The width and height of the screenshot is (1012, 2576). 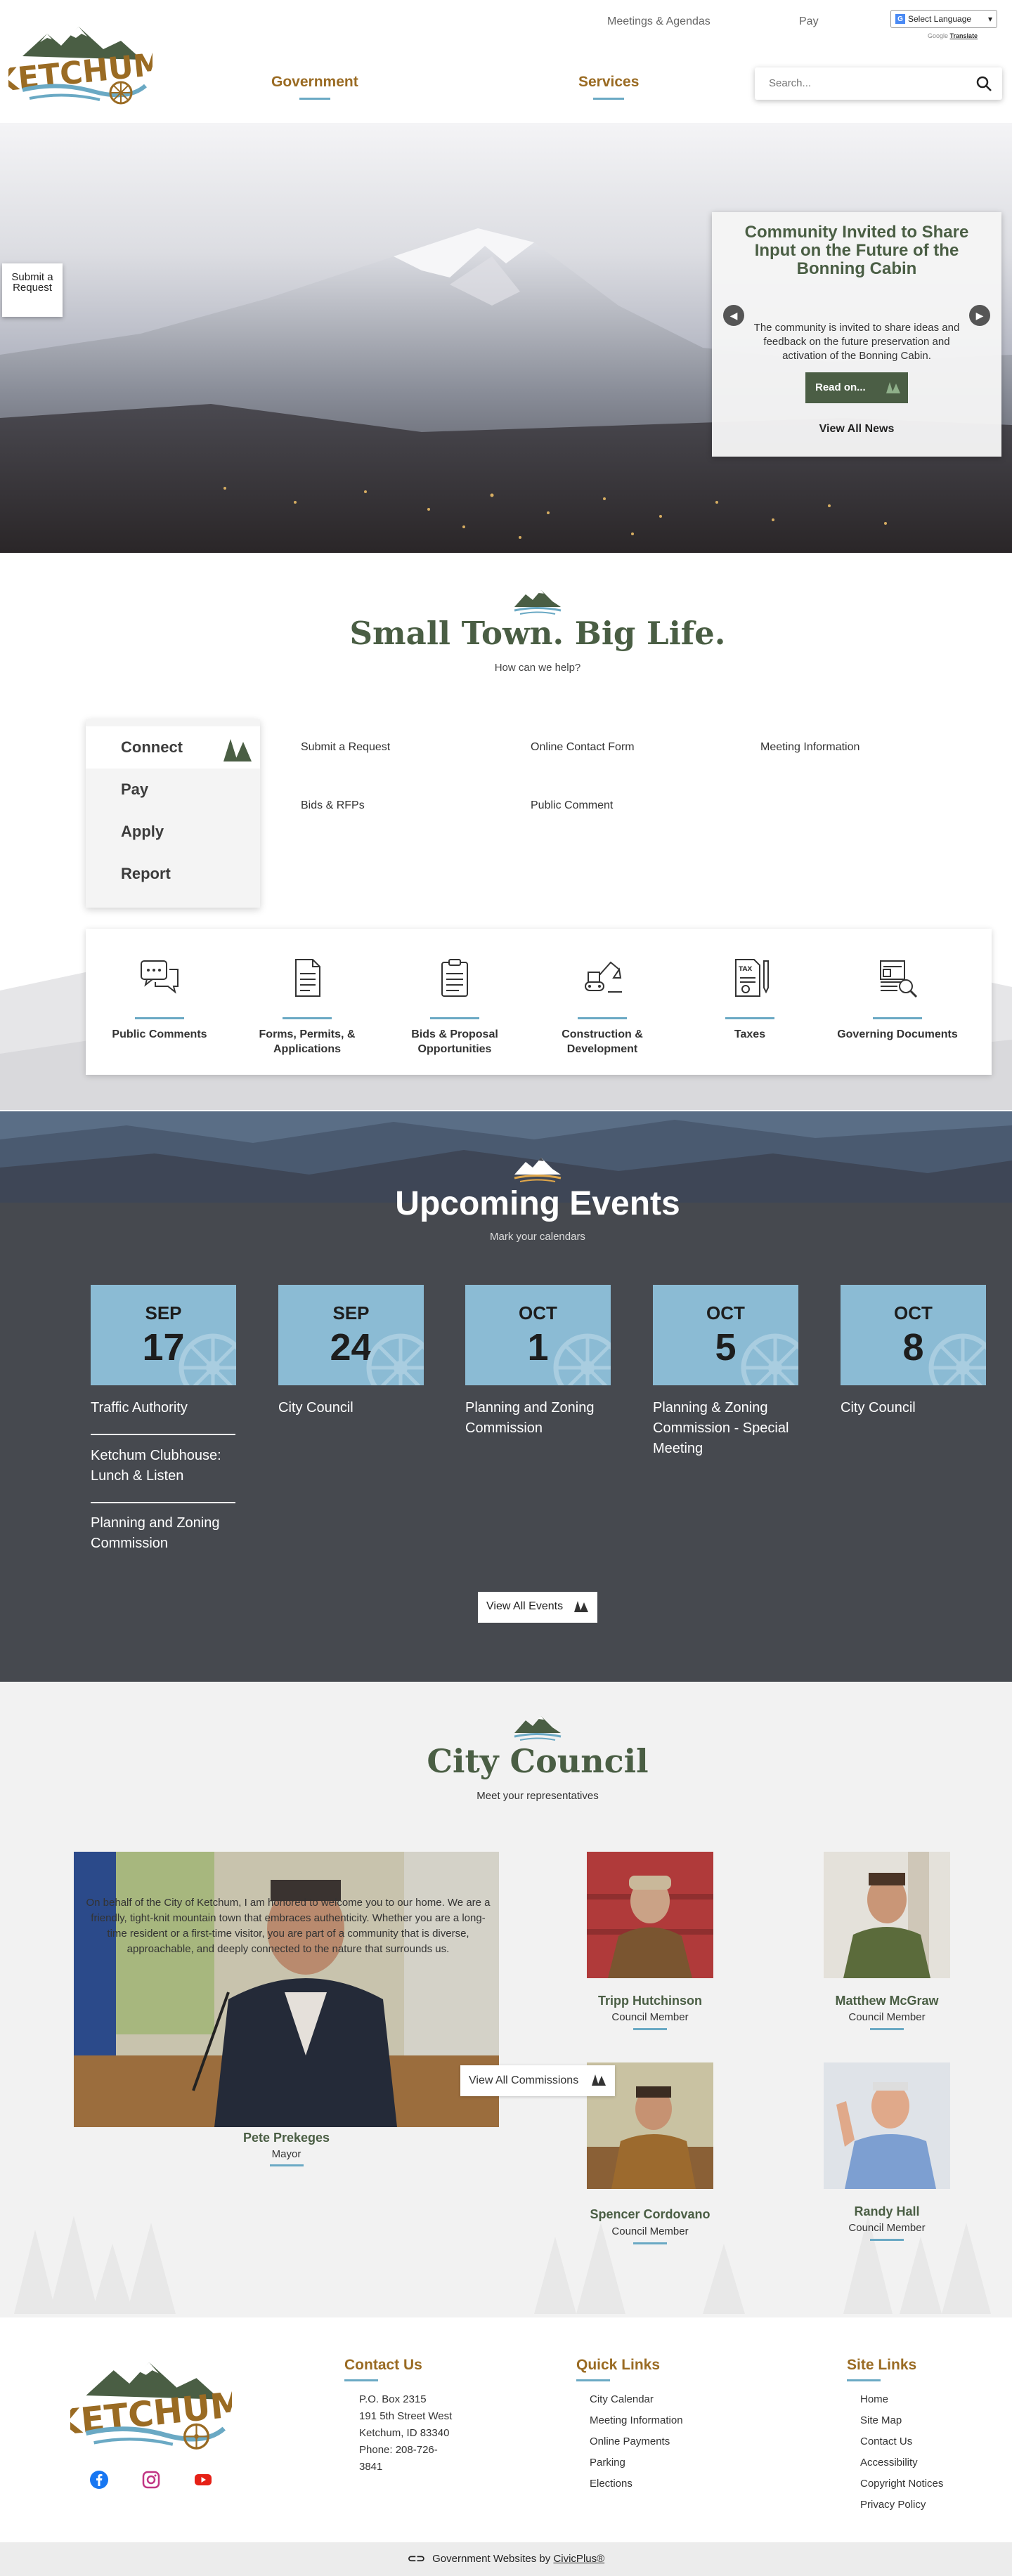 What do you see at coordinates (307, 1002) in the screenshot?
I see `forms-permits-tile: Forms, Permits, & Applications` at bounding box center [307, 1002].